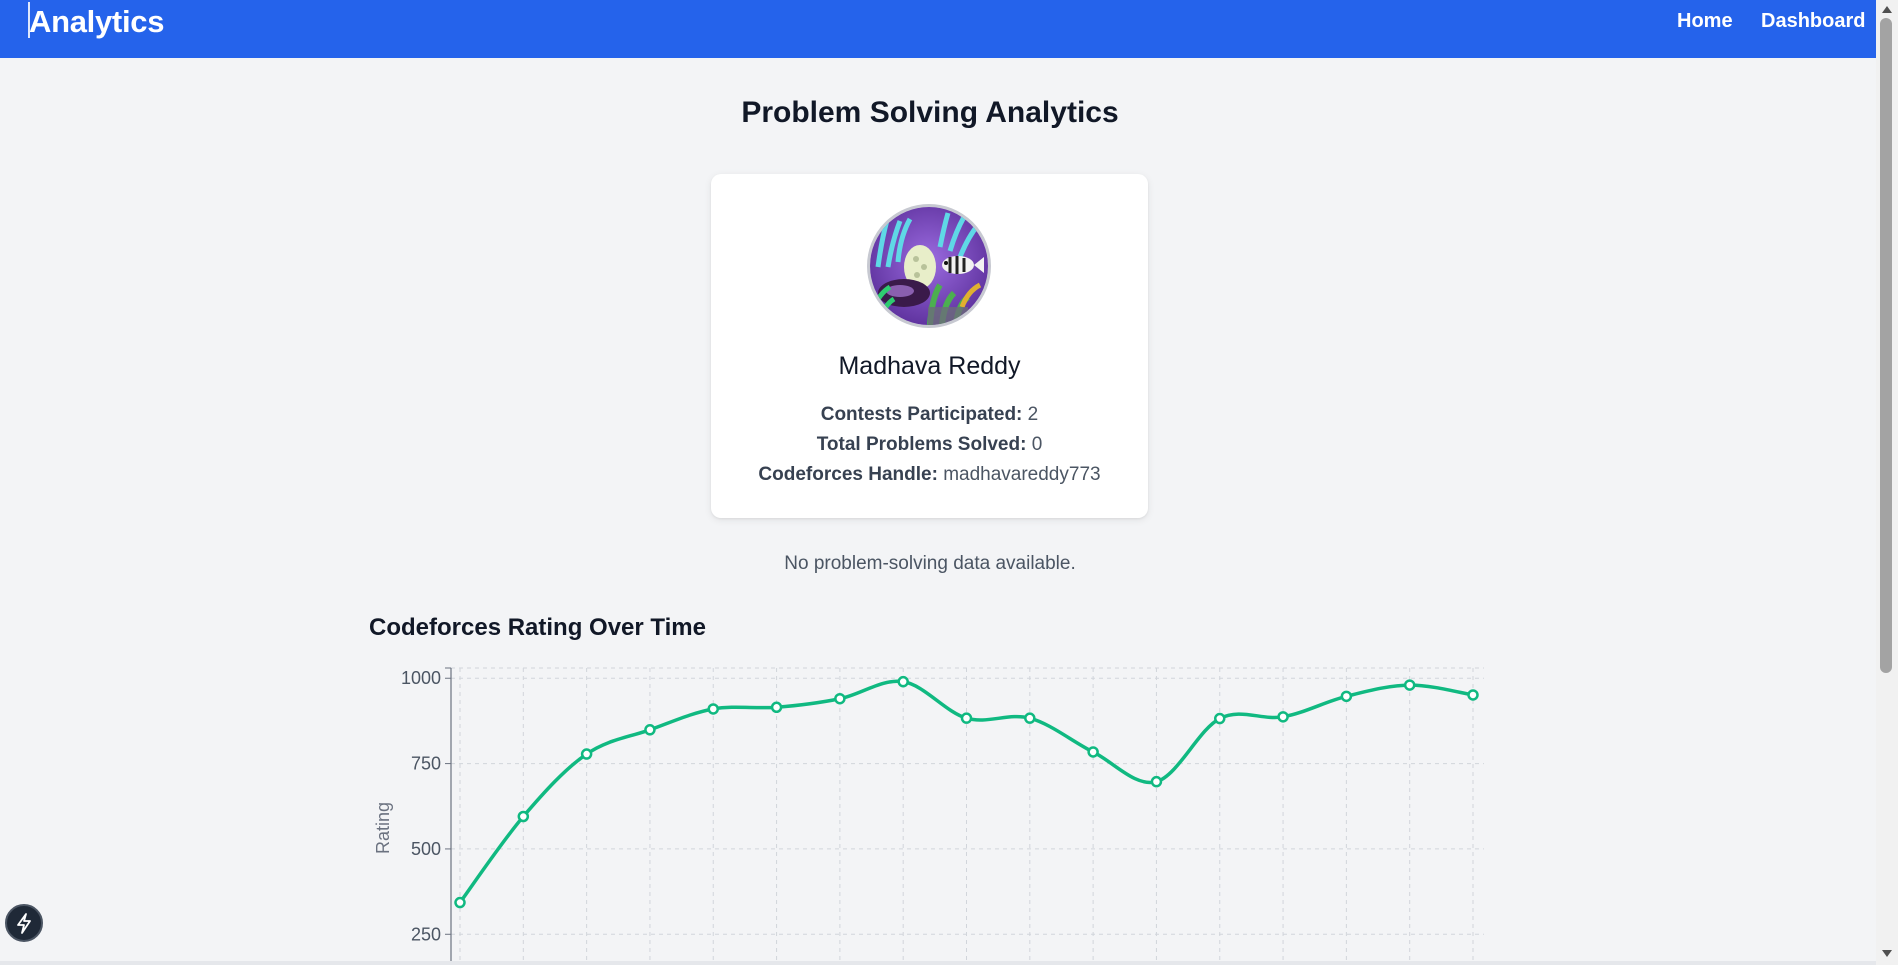  Describe the element at coordinates (1033, 414) in the screenshot. I see `stat-value: 2` at that location.